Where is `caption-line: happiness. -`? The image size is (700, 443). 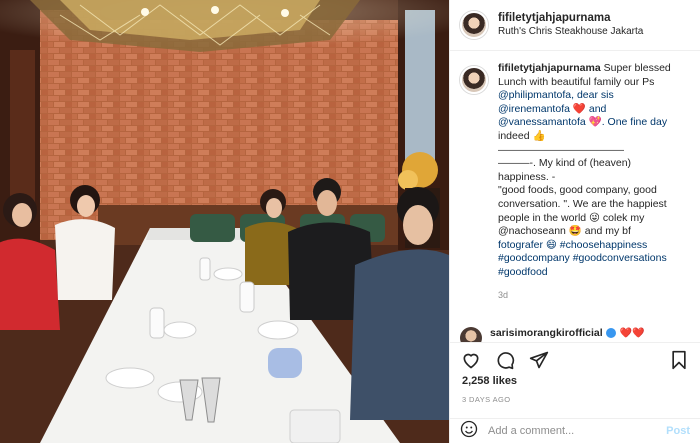 caption-line: happiness. - is located at coordinates (527, 176).